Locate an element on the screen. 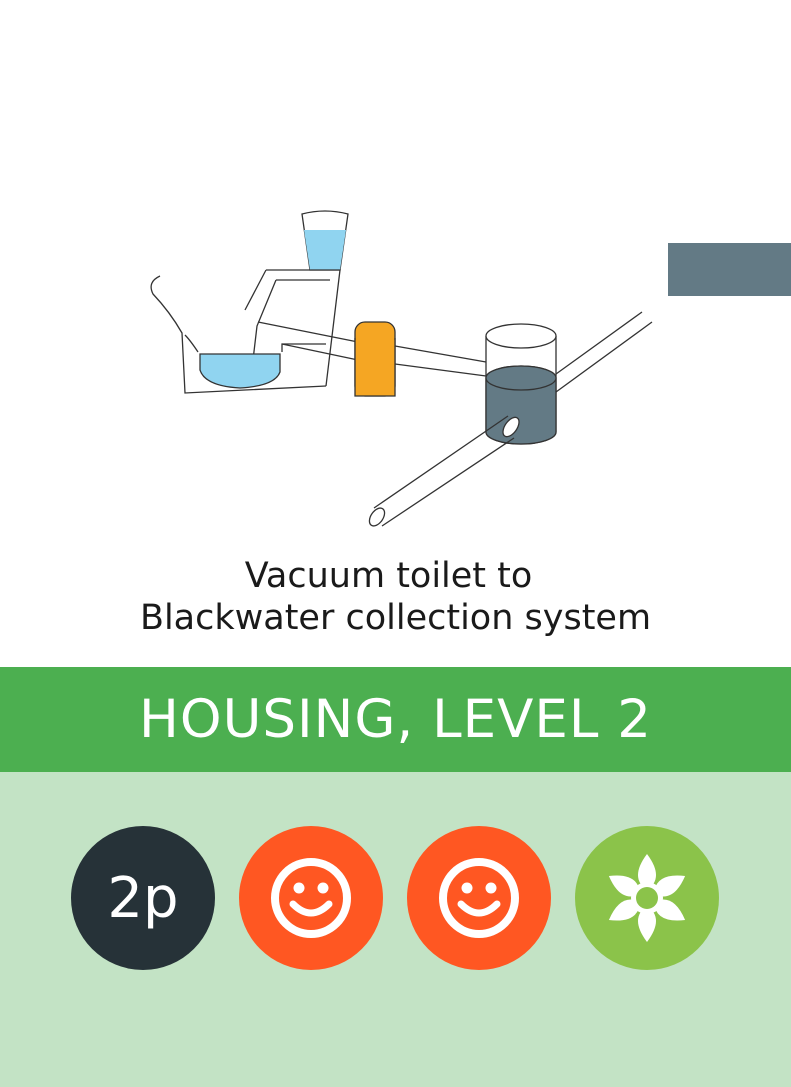 Image resolution: width=791 pixels, height=1087 pixels. flower-token is located at coordinates (647, 898).